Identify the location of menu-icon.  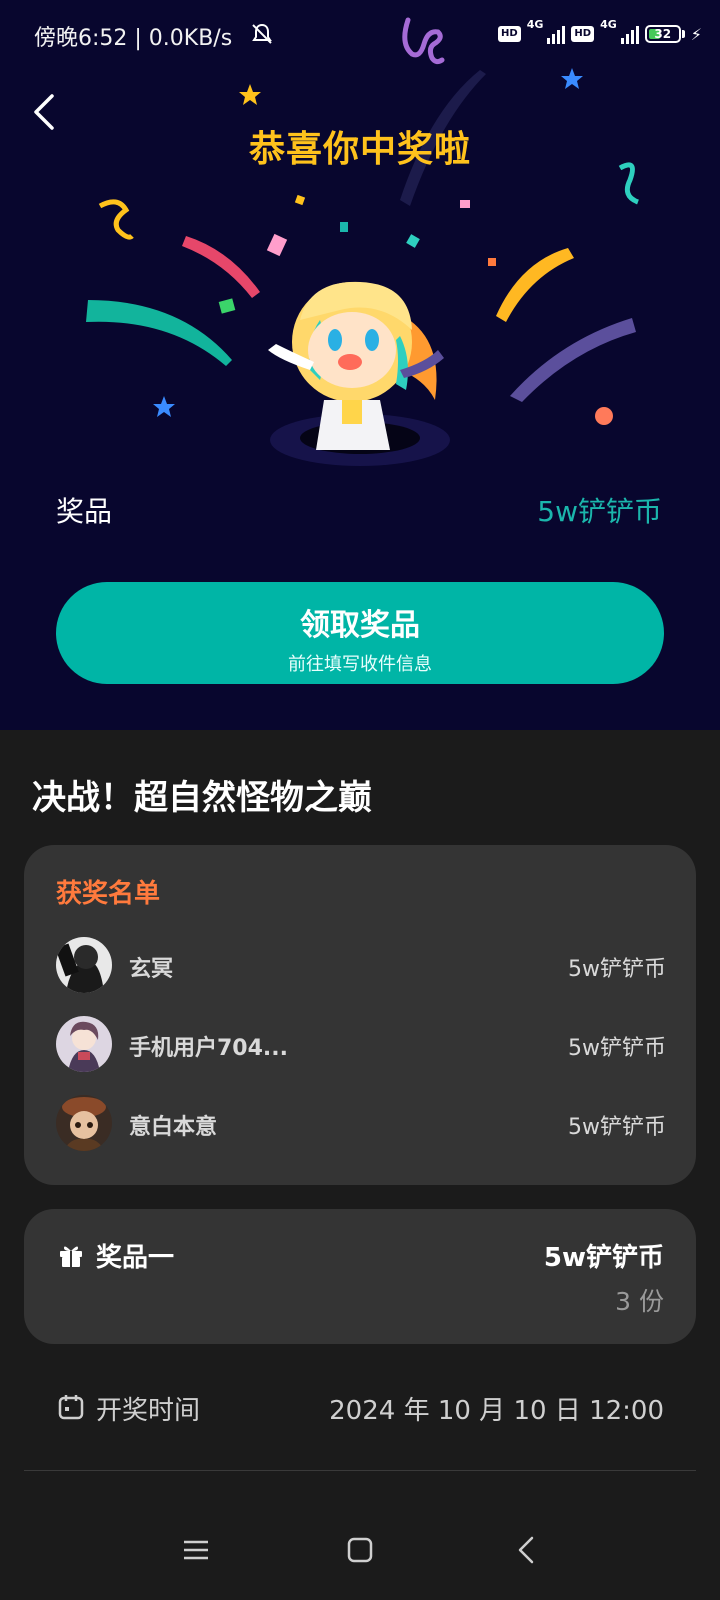
(196, 1550).